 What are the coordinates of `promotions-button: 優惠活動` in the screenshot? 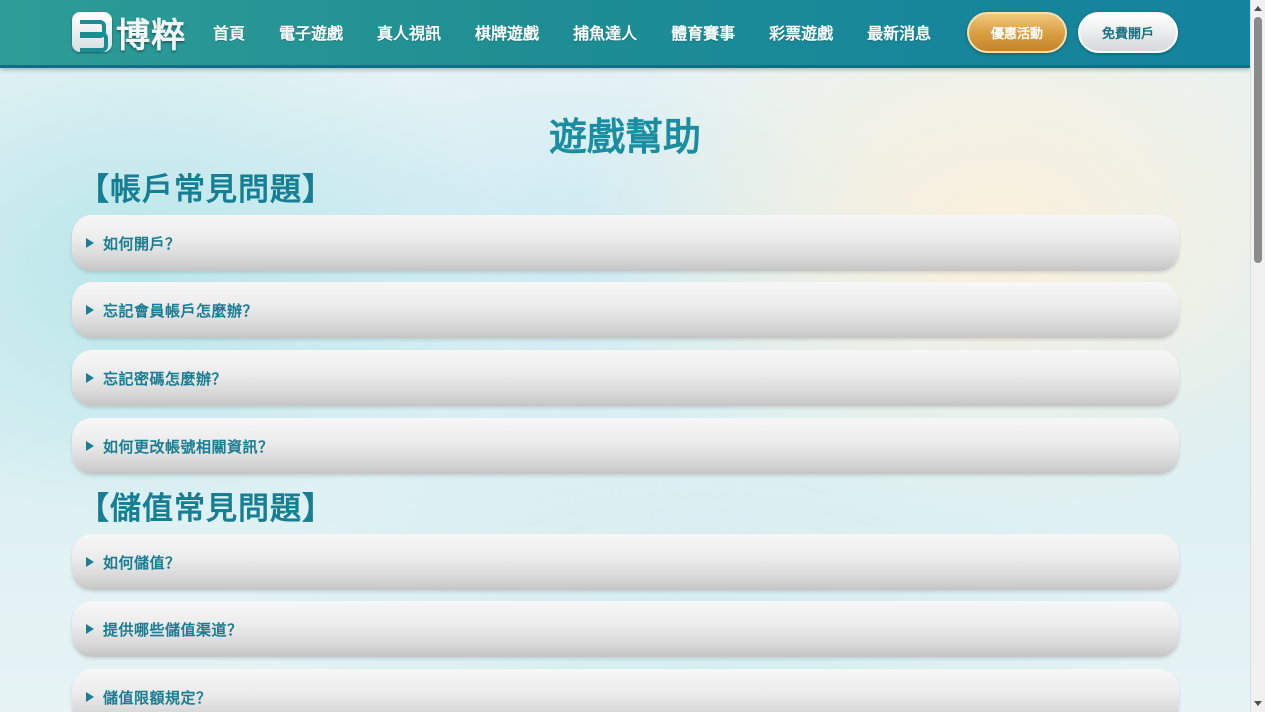 It's located at (1017, 32).